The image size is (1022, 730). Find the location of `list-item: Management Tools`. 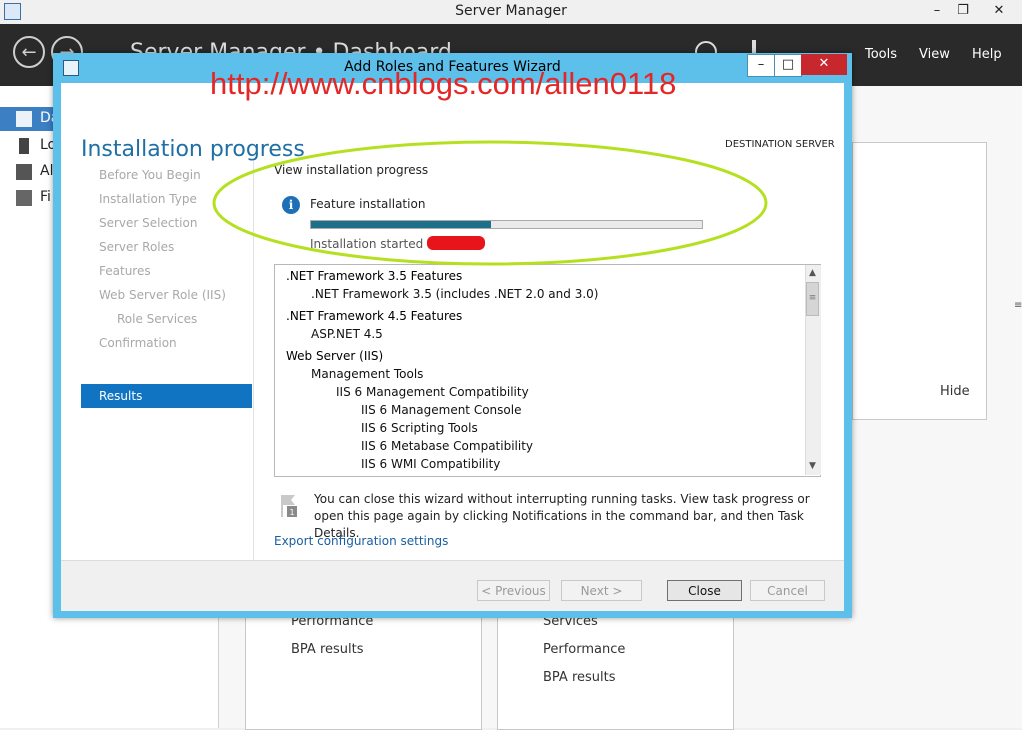

list-item: Management Tools is located at coordinates (367, 374).